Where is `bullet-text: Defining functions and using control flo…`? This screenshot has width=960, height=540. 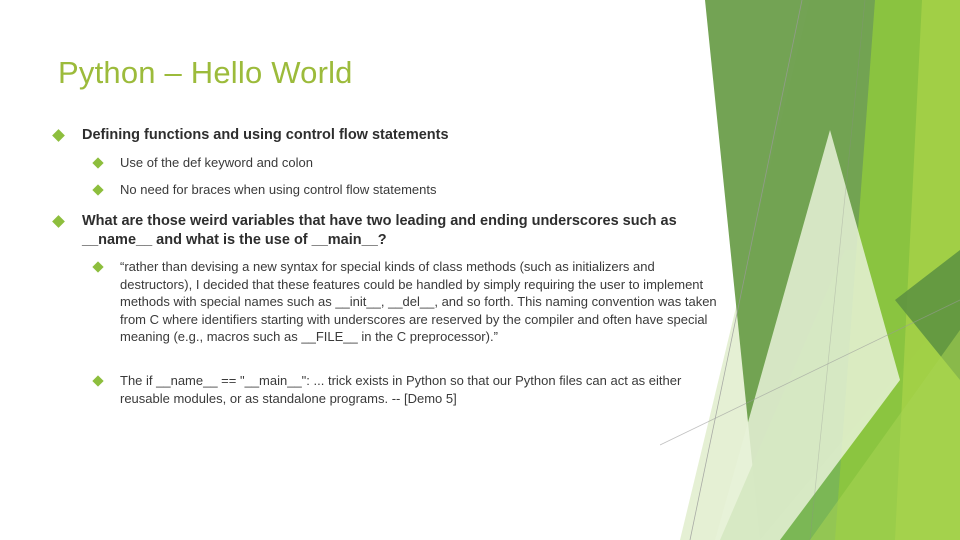 bullet-text: Defining functions and using control flo… is located at coordinates (265, 135).